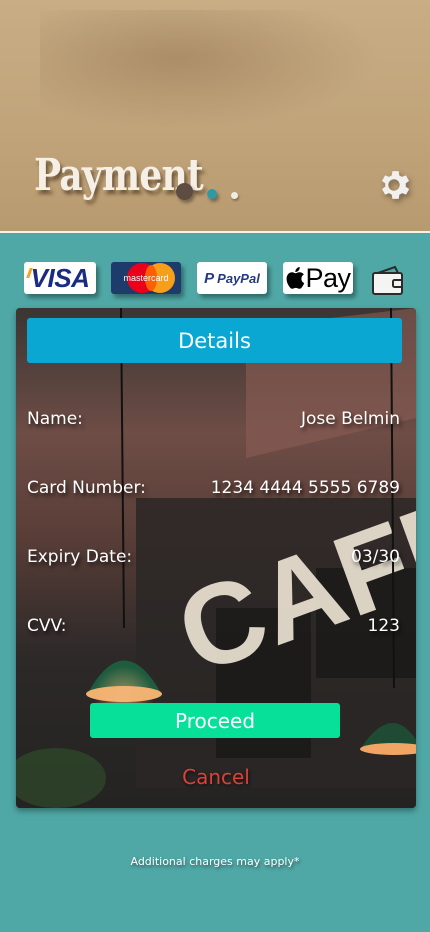 The width and height of the screenshot is (430, 932). Describe the element at coordinates (296, 278) in the screenshot. I see `apple-icon` at that location.